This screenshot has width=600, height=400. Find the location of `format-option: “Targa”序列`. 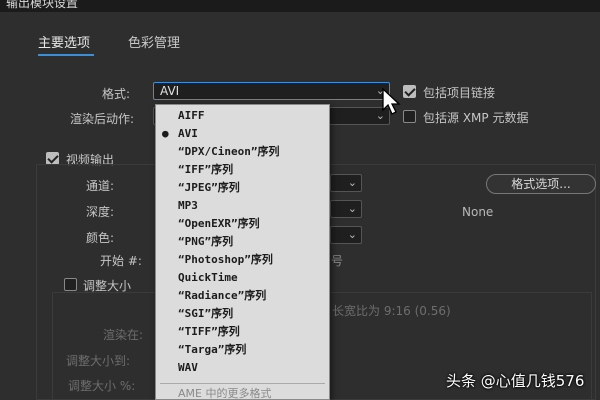

format-option: “Targa”序列 is located at coordinates (242, 350).